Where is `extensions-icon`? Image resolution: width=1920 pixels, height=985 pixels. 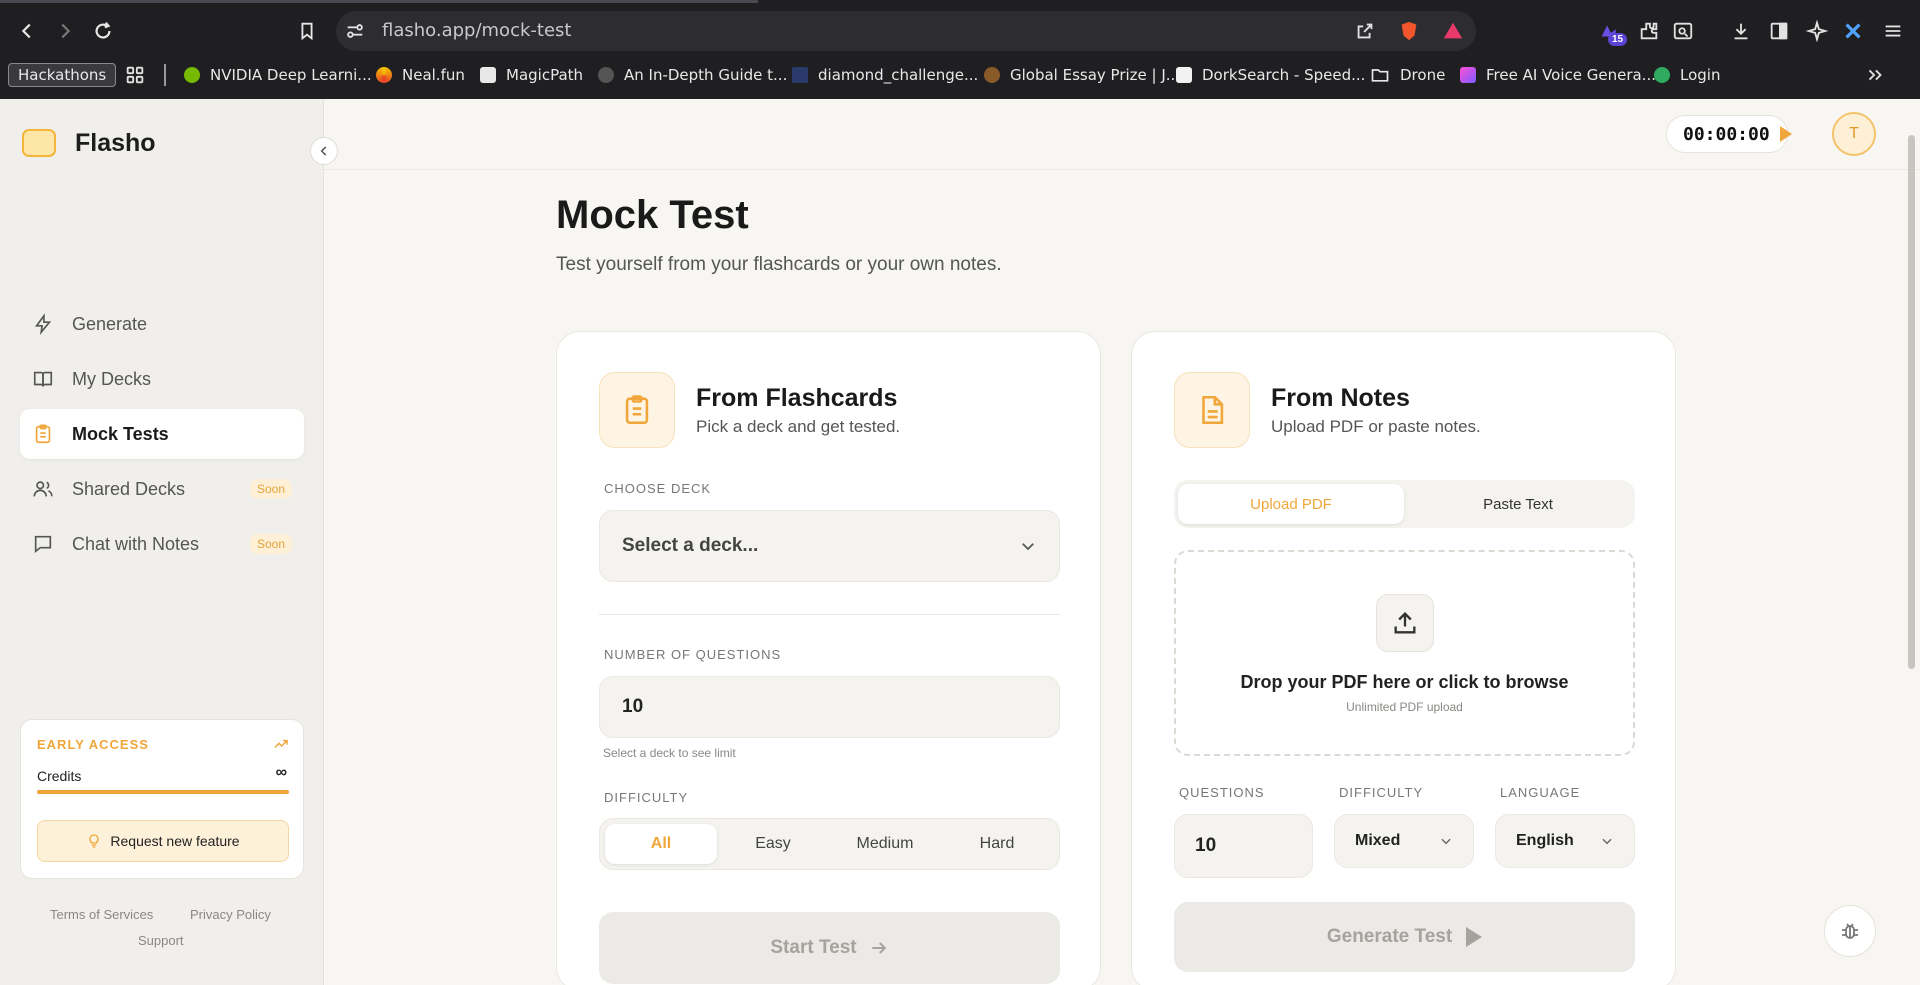
extensions-icon is located at coordinates (1649, 31).